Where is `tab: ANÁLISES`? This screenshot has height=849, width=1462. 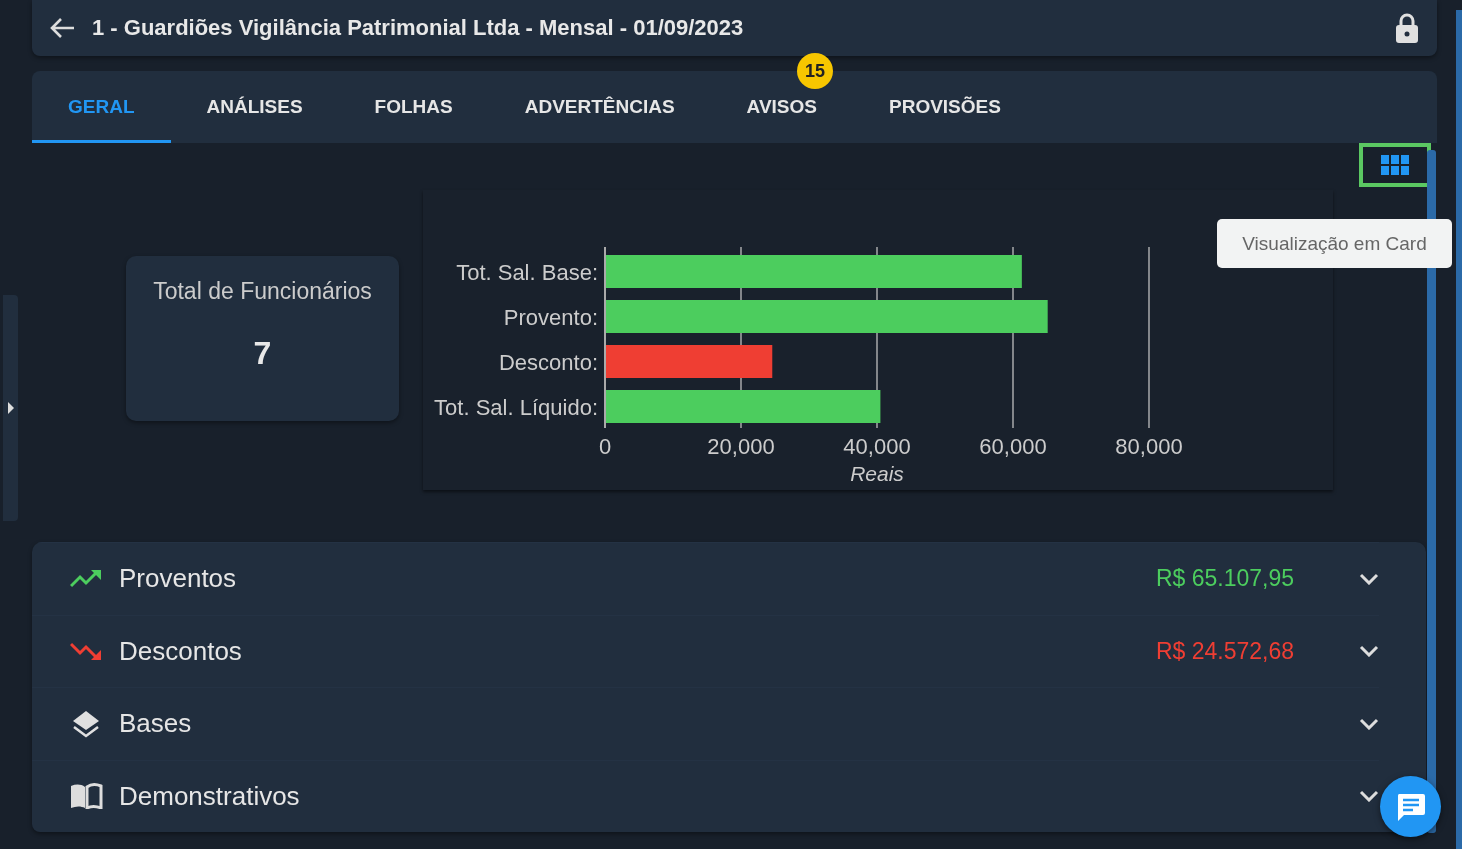
tab: ANÁLISES is located at coordinates (254, 107).